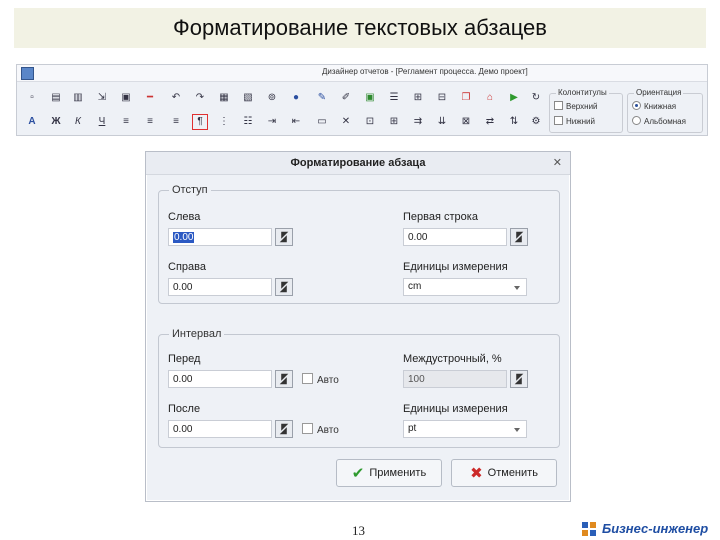 The height and width of the screenshot is (540, 720). I want to click on new-document-icon: ▫, so click(32, 98).